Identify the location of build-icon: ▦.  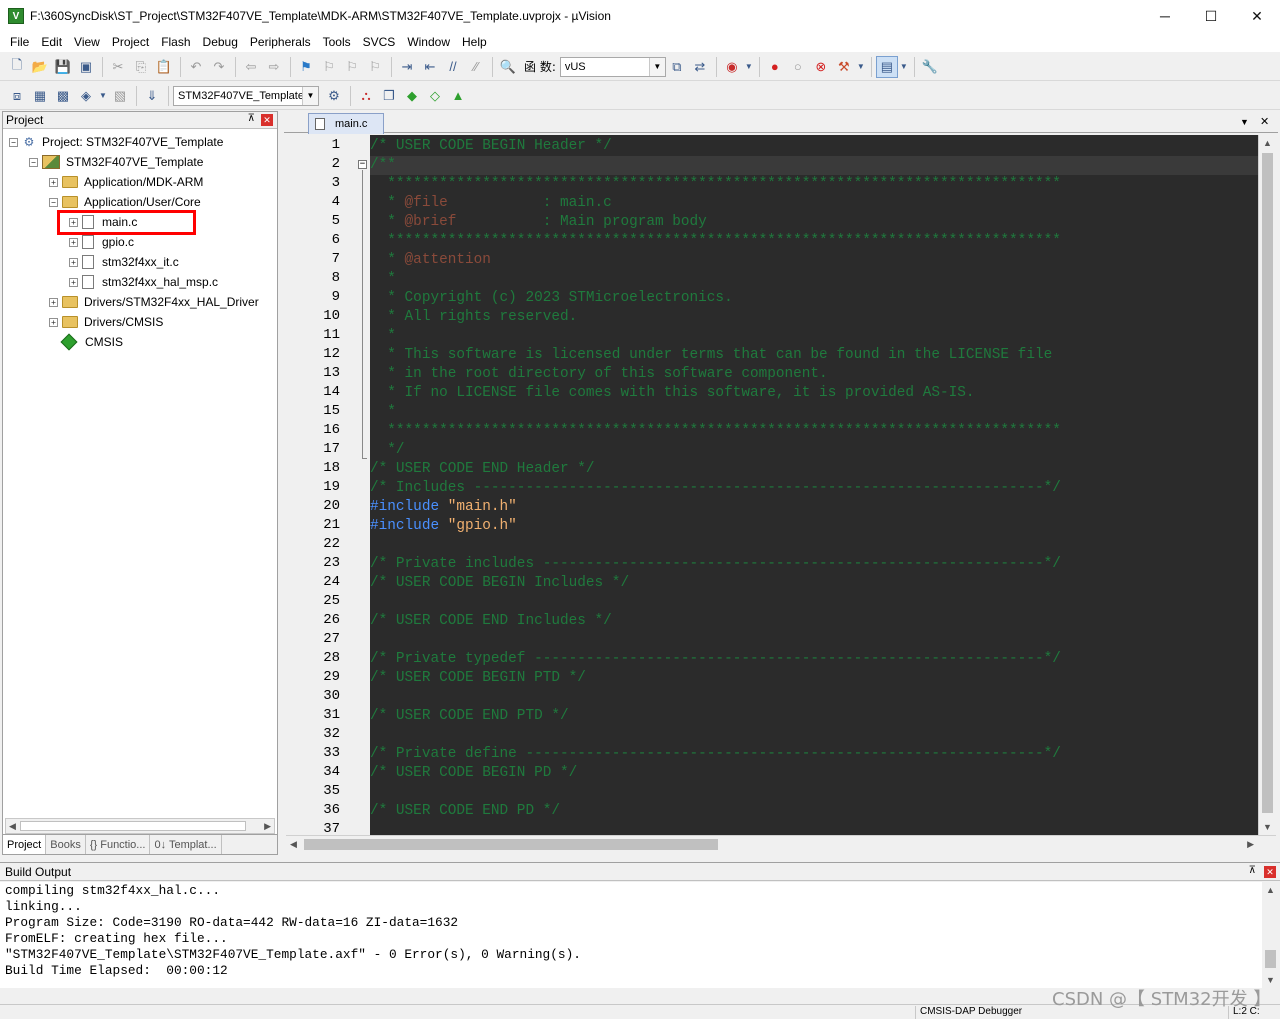
(40, 96).